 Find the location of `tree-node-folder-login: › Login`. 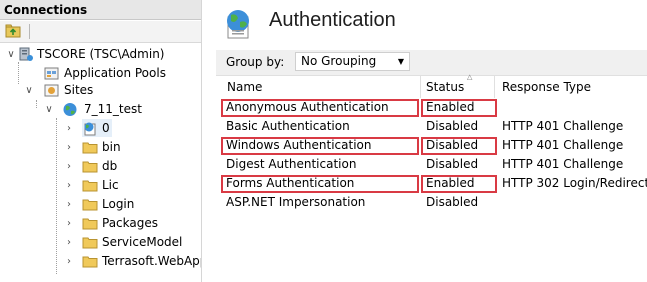

tree-node-folder-login: › Login is located at coordinates (100, 204).